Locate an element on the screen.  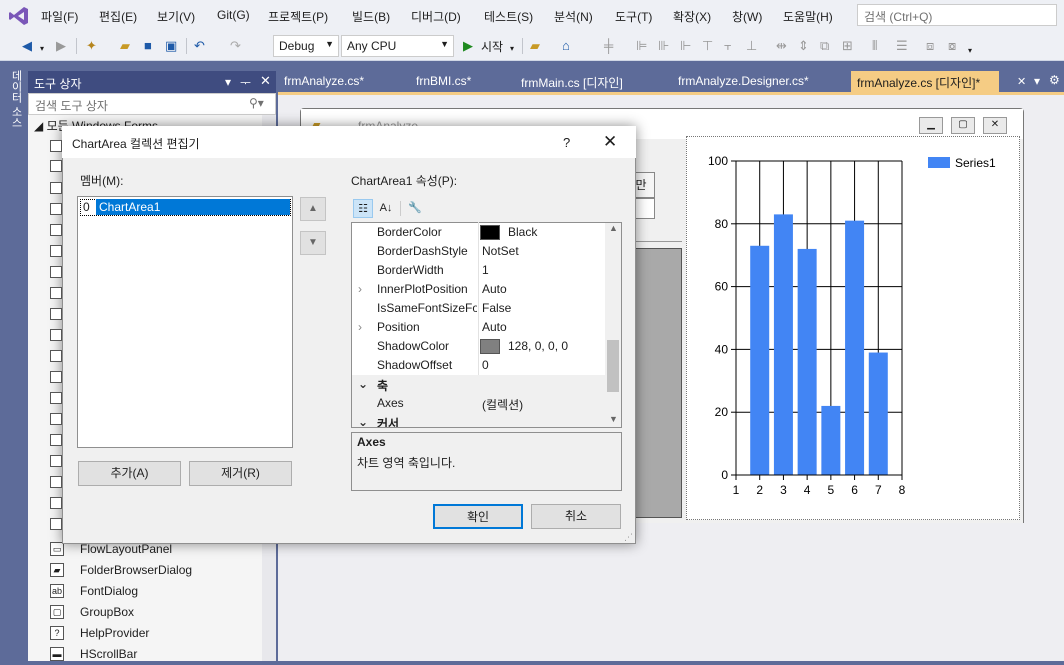
add-button: 추가(A) is located at coordinates (129, 473).